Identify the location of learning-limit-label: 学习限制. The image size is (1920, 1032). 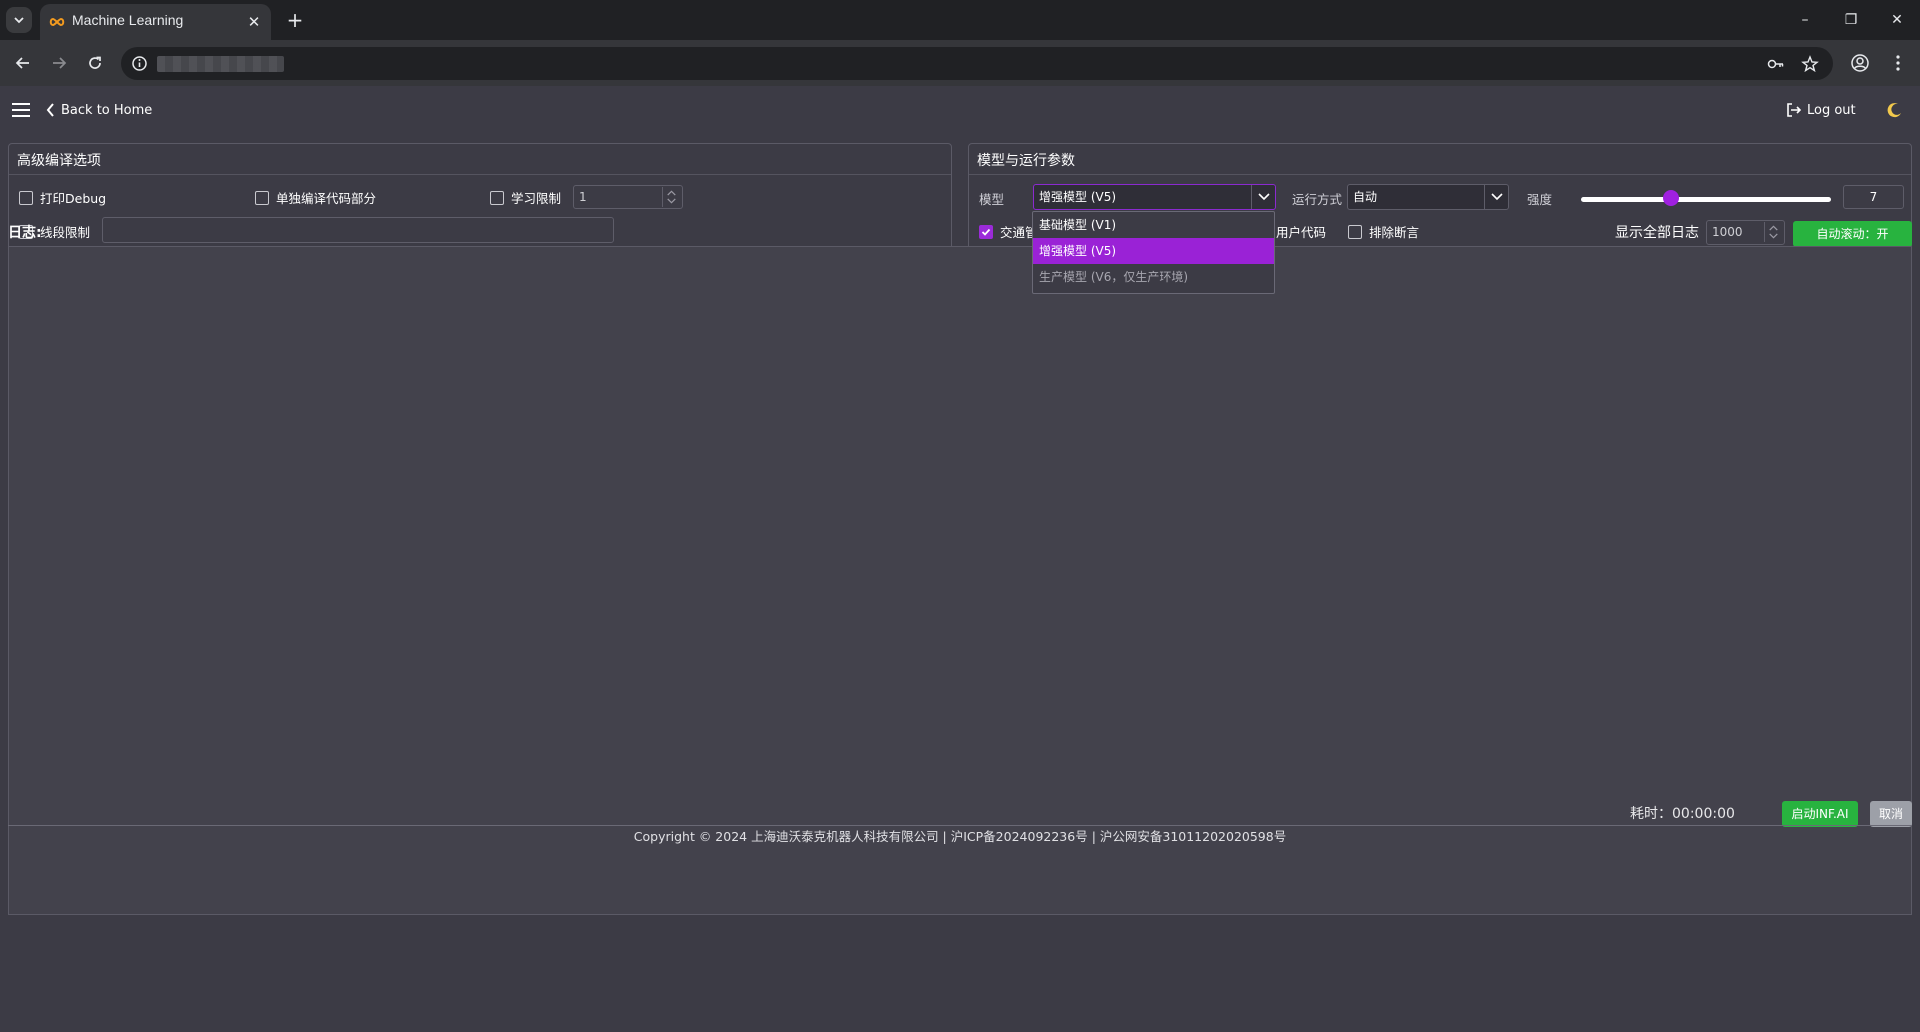
(536, 198).